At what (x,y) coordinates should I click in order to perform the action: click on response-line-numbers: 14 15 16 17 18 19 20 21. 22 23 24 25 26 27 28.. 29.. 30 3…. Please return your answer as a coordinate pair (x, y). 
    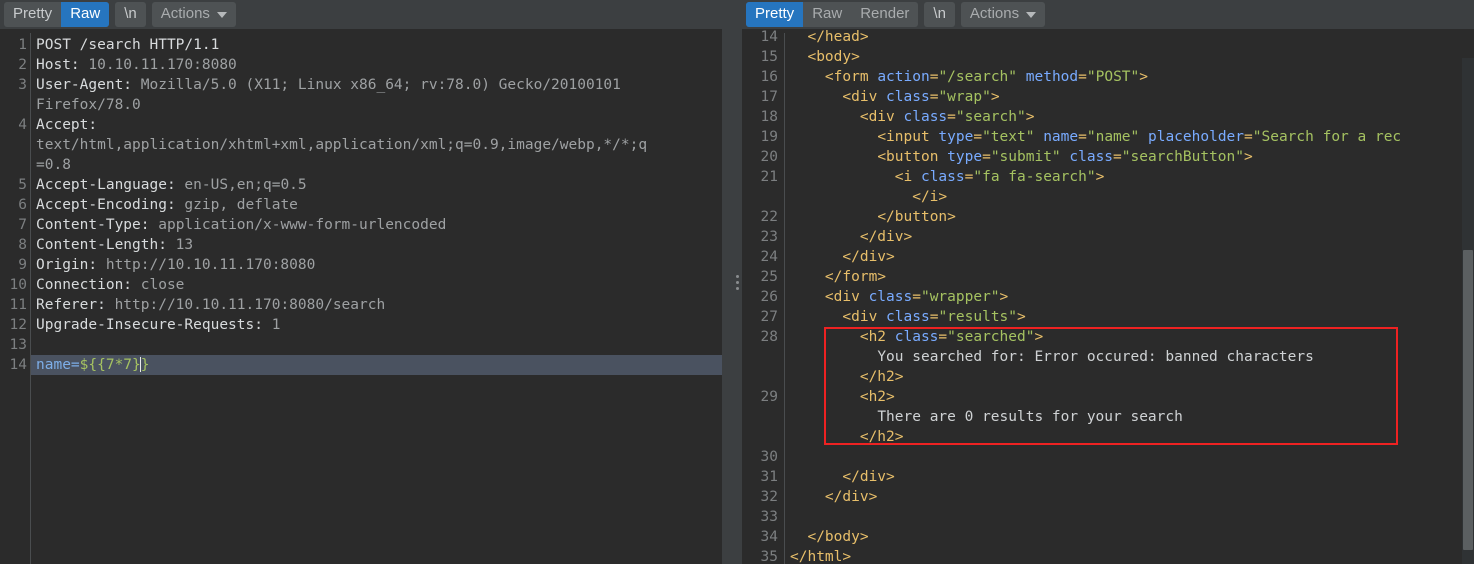
    Looking at the image, I should click on (763, 296).